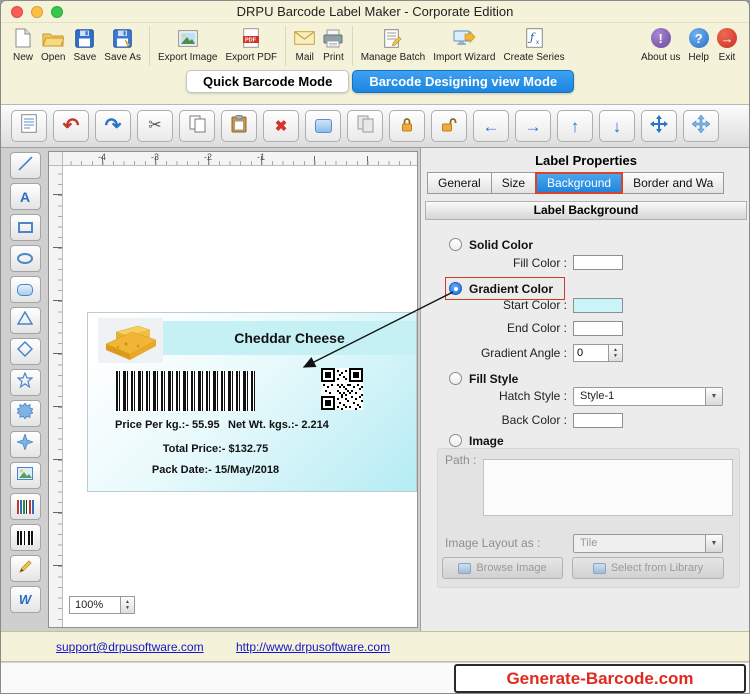 The image size is (750, 694). Describe the element at coordinates (23, 44) in the screenshot. I see `toolbar-new-button: New` at that location.